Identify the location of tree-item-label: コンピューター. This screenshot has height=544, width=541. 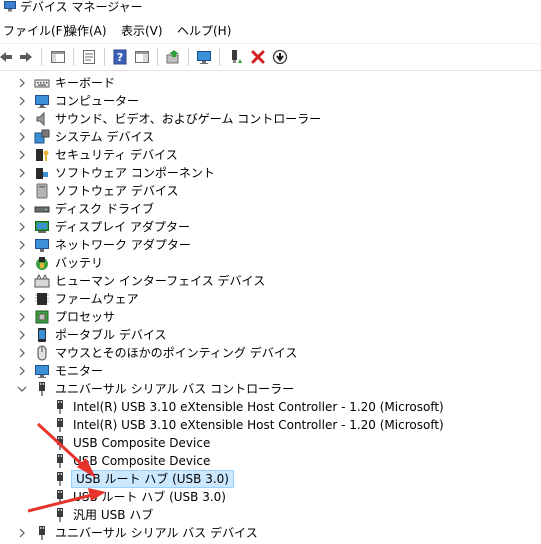
(97, 101).